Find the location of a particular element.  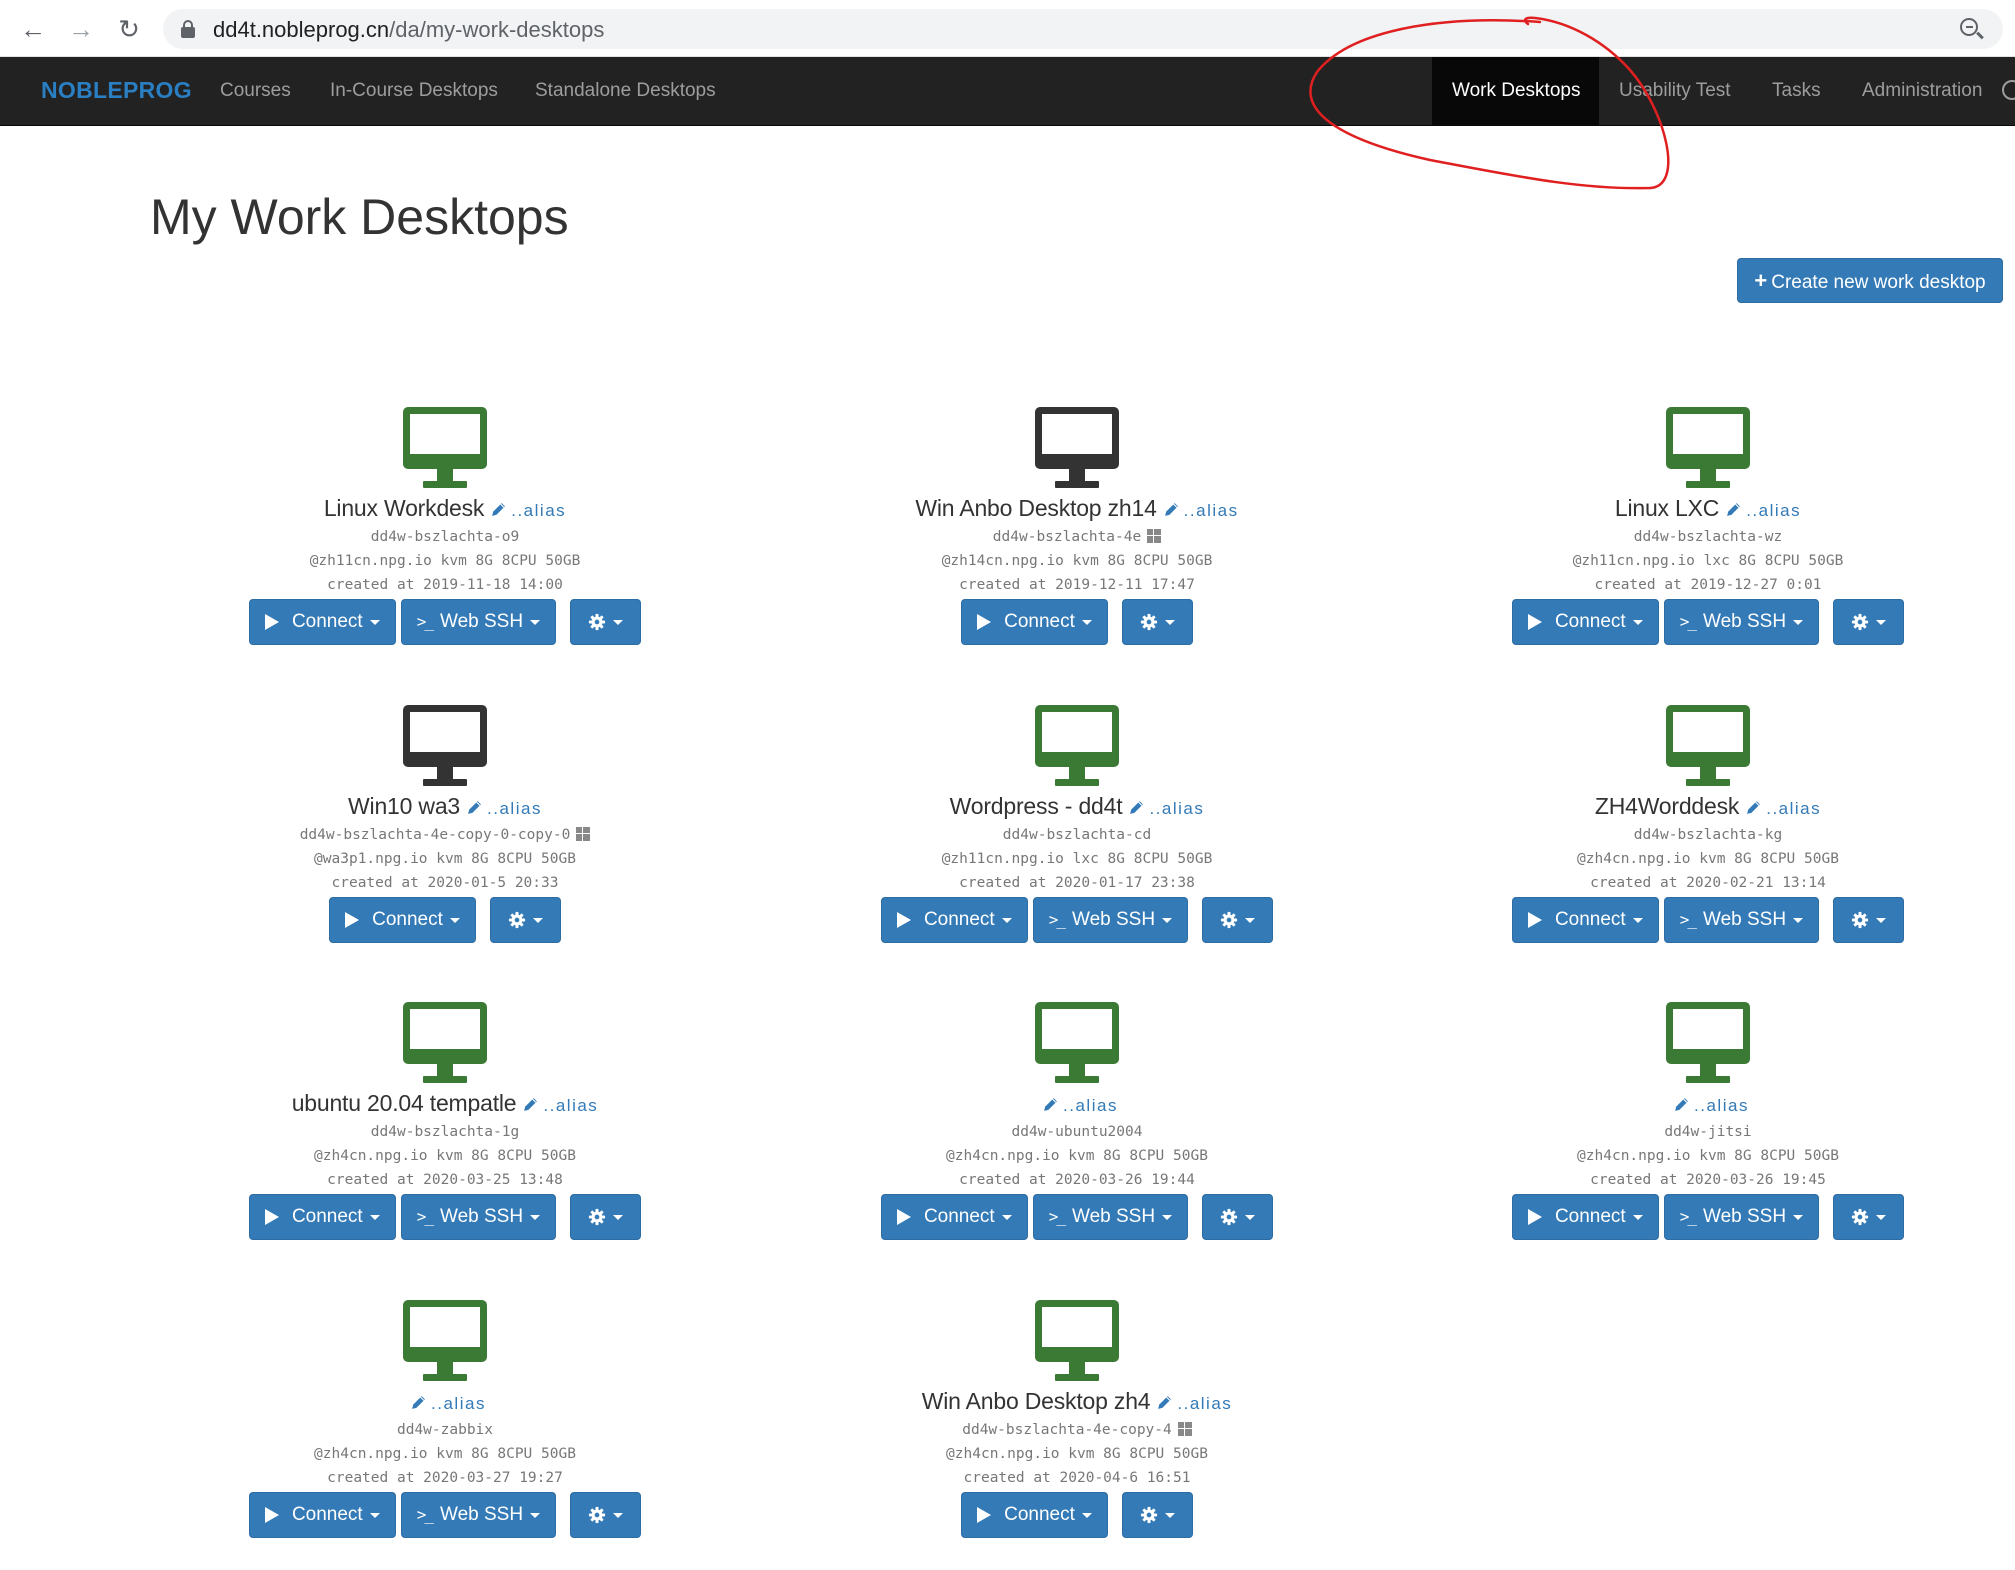

nav-courses: Courses is located at coordinates (255, 91).